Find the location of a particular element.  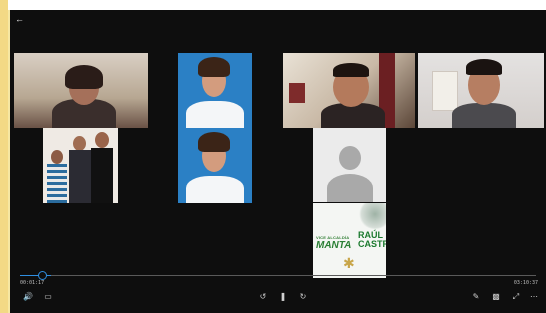

ad-name-last: CASTRO is located at coordinates (372, 244).